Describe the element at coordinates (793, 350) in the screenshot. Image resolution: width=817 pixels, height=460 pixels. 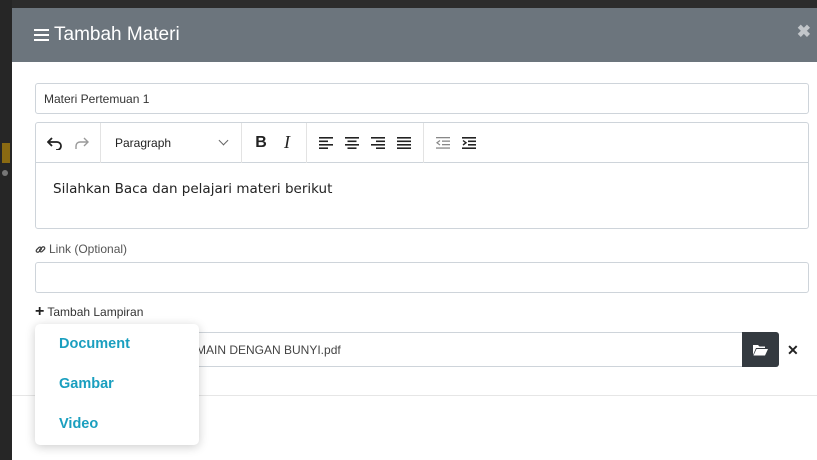
I see `remove-attachment-icon: ✕` at that location.